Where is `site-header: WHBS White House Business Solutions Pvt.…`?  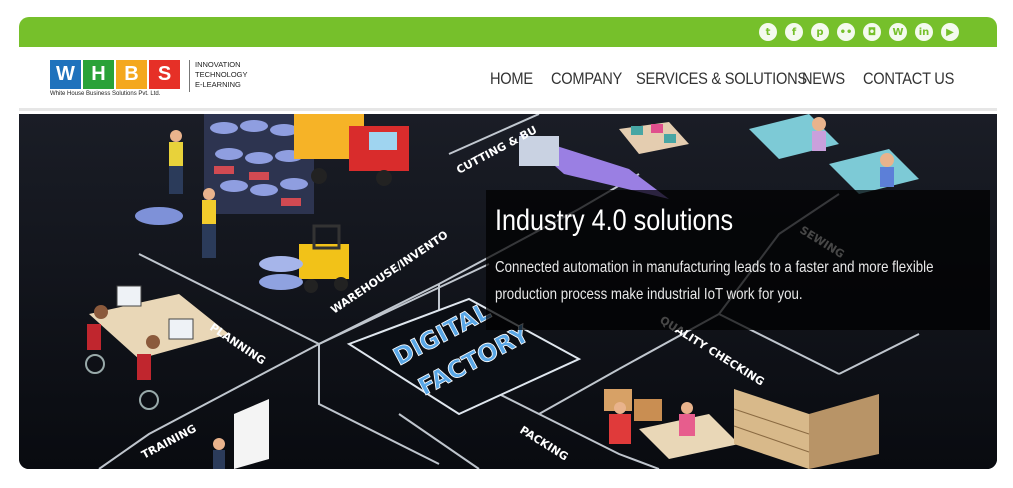 site-header: WHBS White House Business Solutions Pvt.… is located at coordinates (508, 79).